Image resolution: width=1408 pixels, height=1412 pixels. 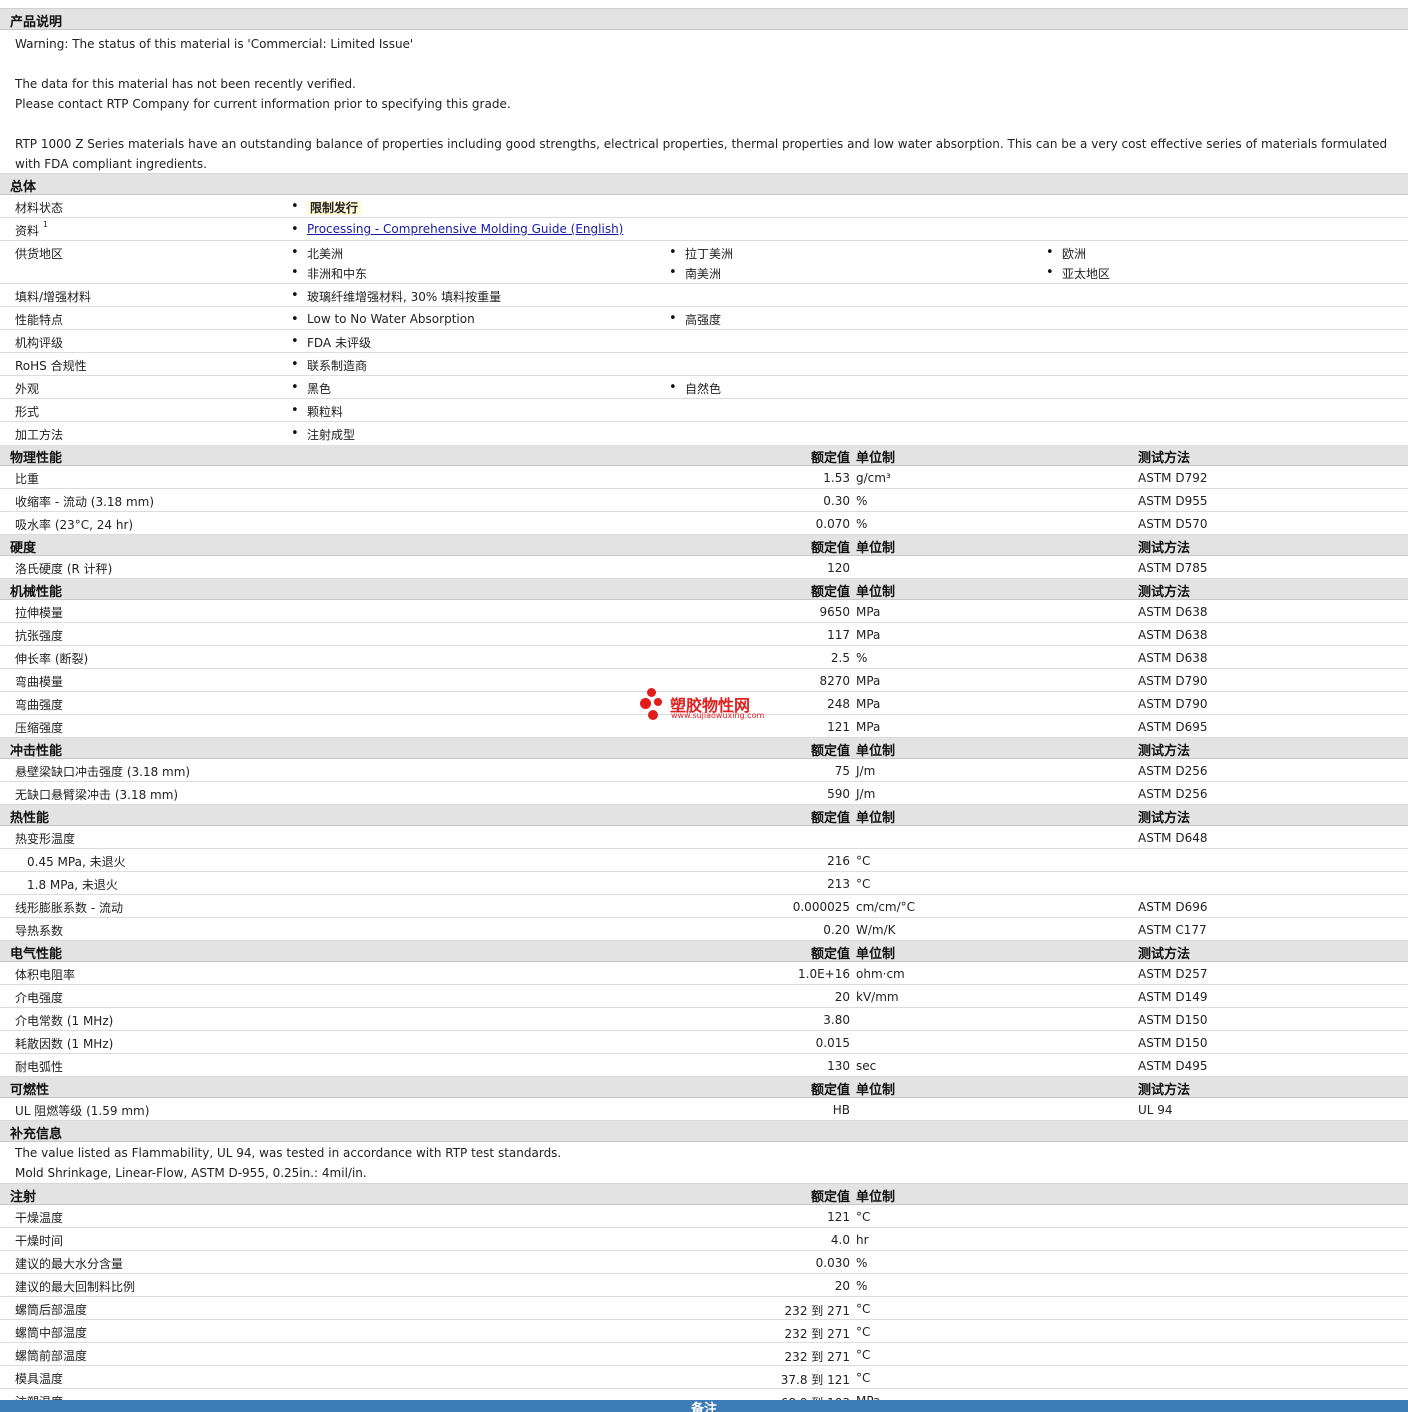 What do you see at coordinates (383, 319) in the screenshot?
I see `bullet-item: Low to No Water Absorption` at bounding box center [383, 319].